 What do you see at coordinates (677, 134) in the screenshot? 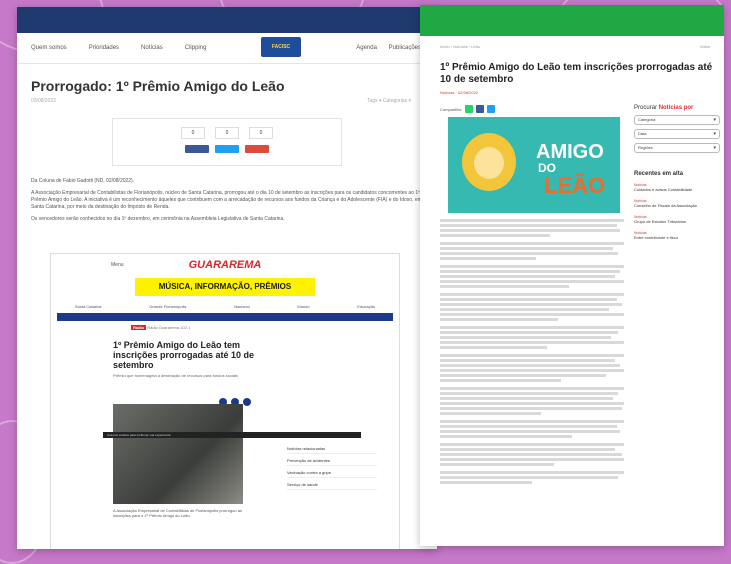
I see `date-select: Data` at bounding box center [677, 134].